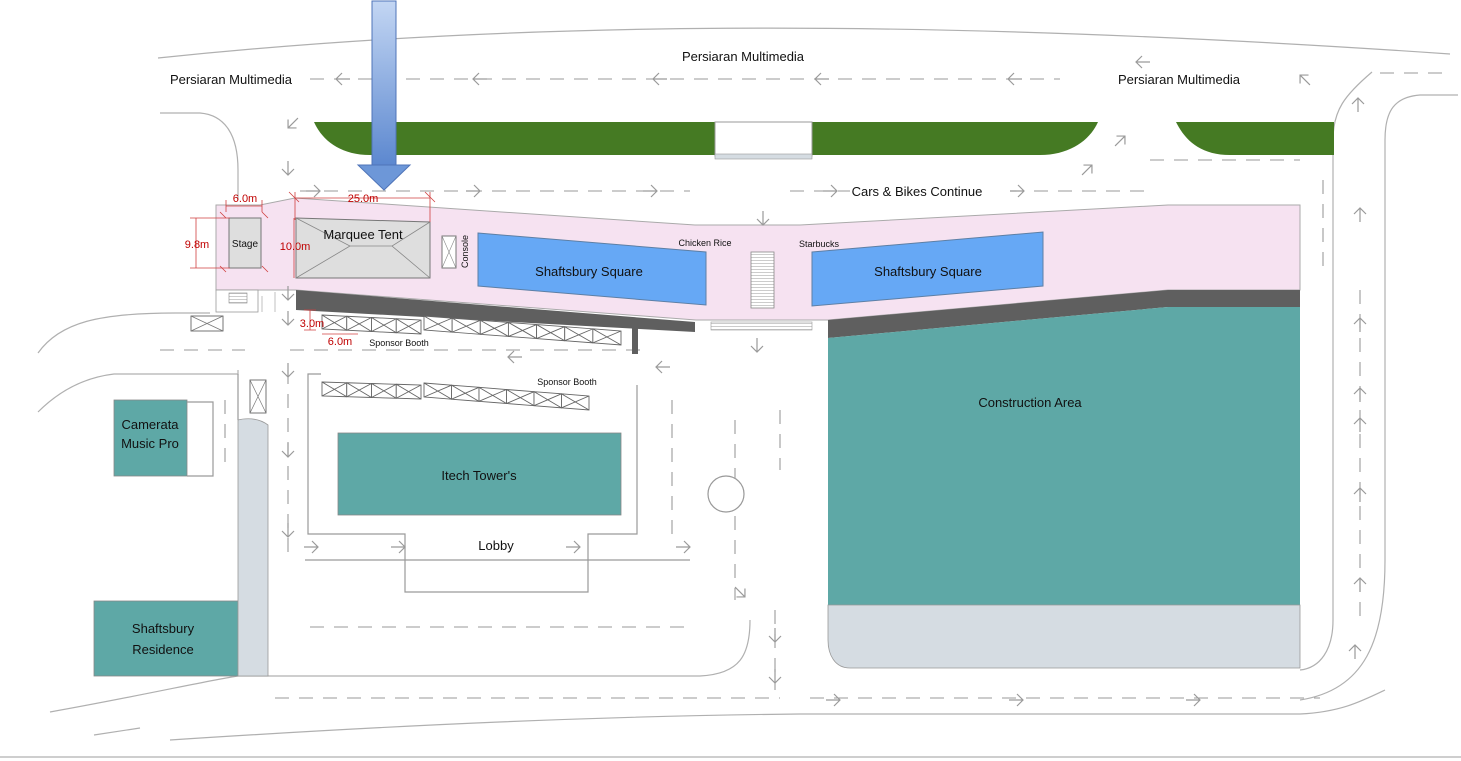 The image size is (1461, 761). Describe the element at coordinates (589, 271) in the screenshot. I see `shop-left-label: Shaftsbury Square` at that location.